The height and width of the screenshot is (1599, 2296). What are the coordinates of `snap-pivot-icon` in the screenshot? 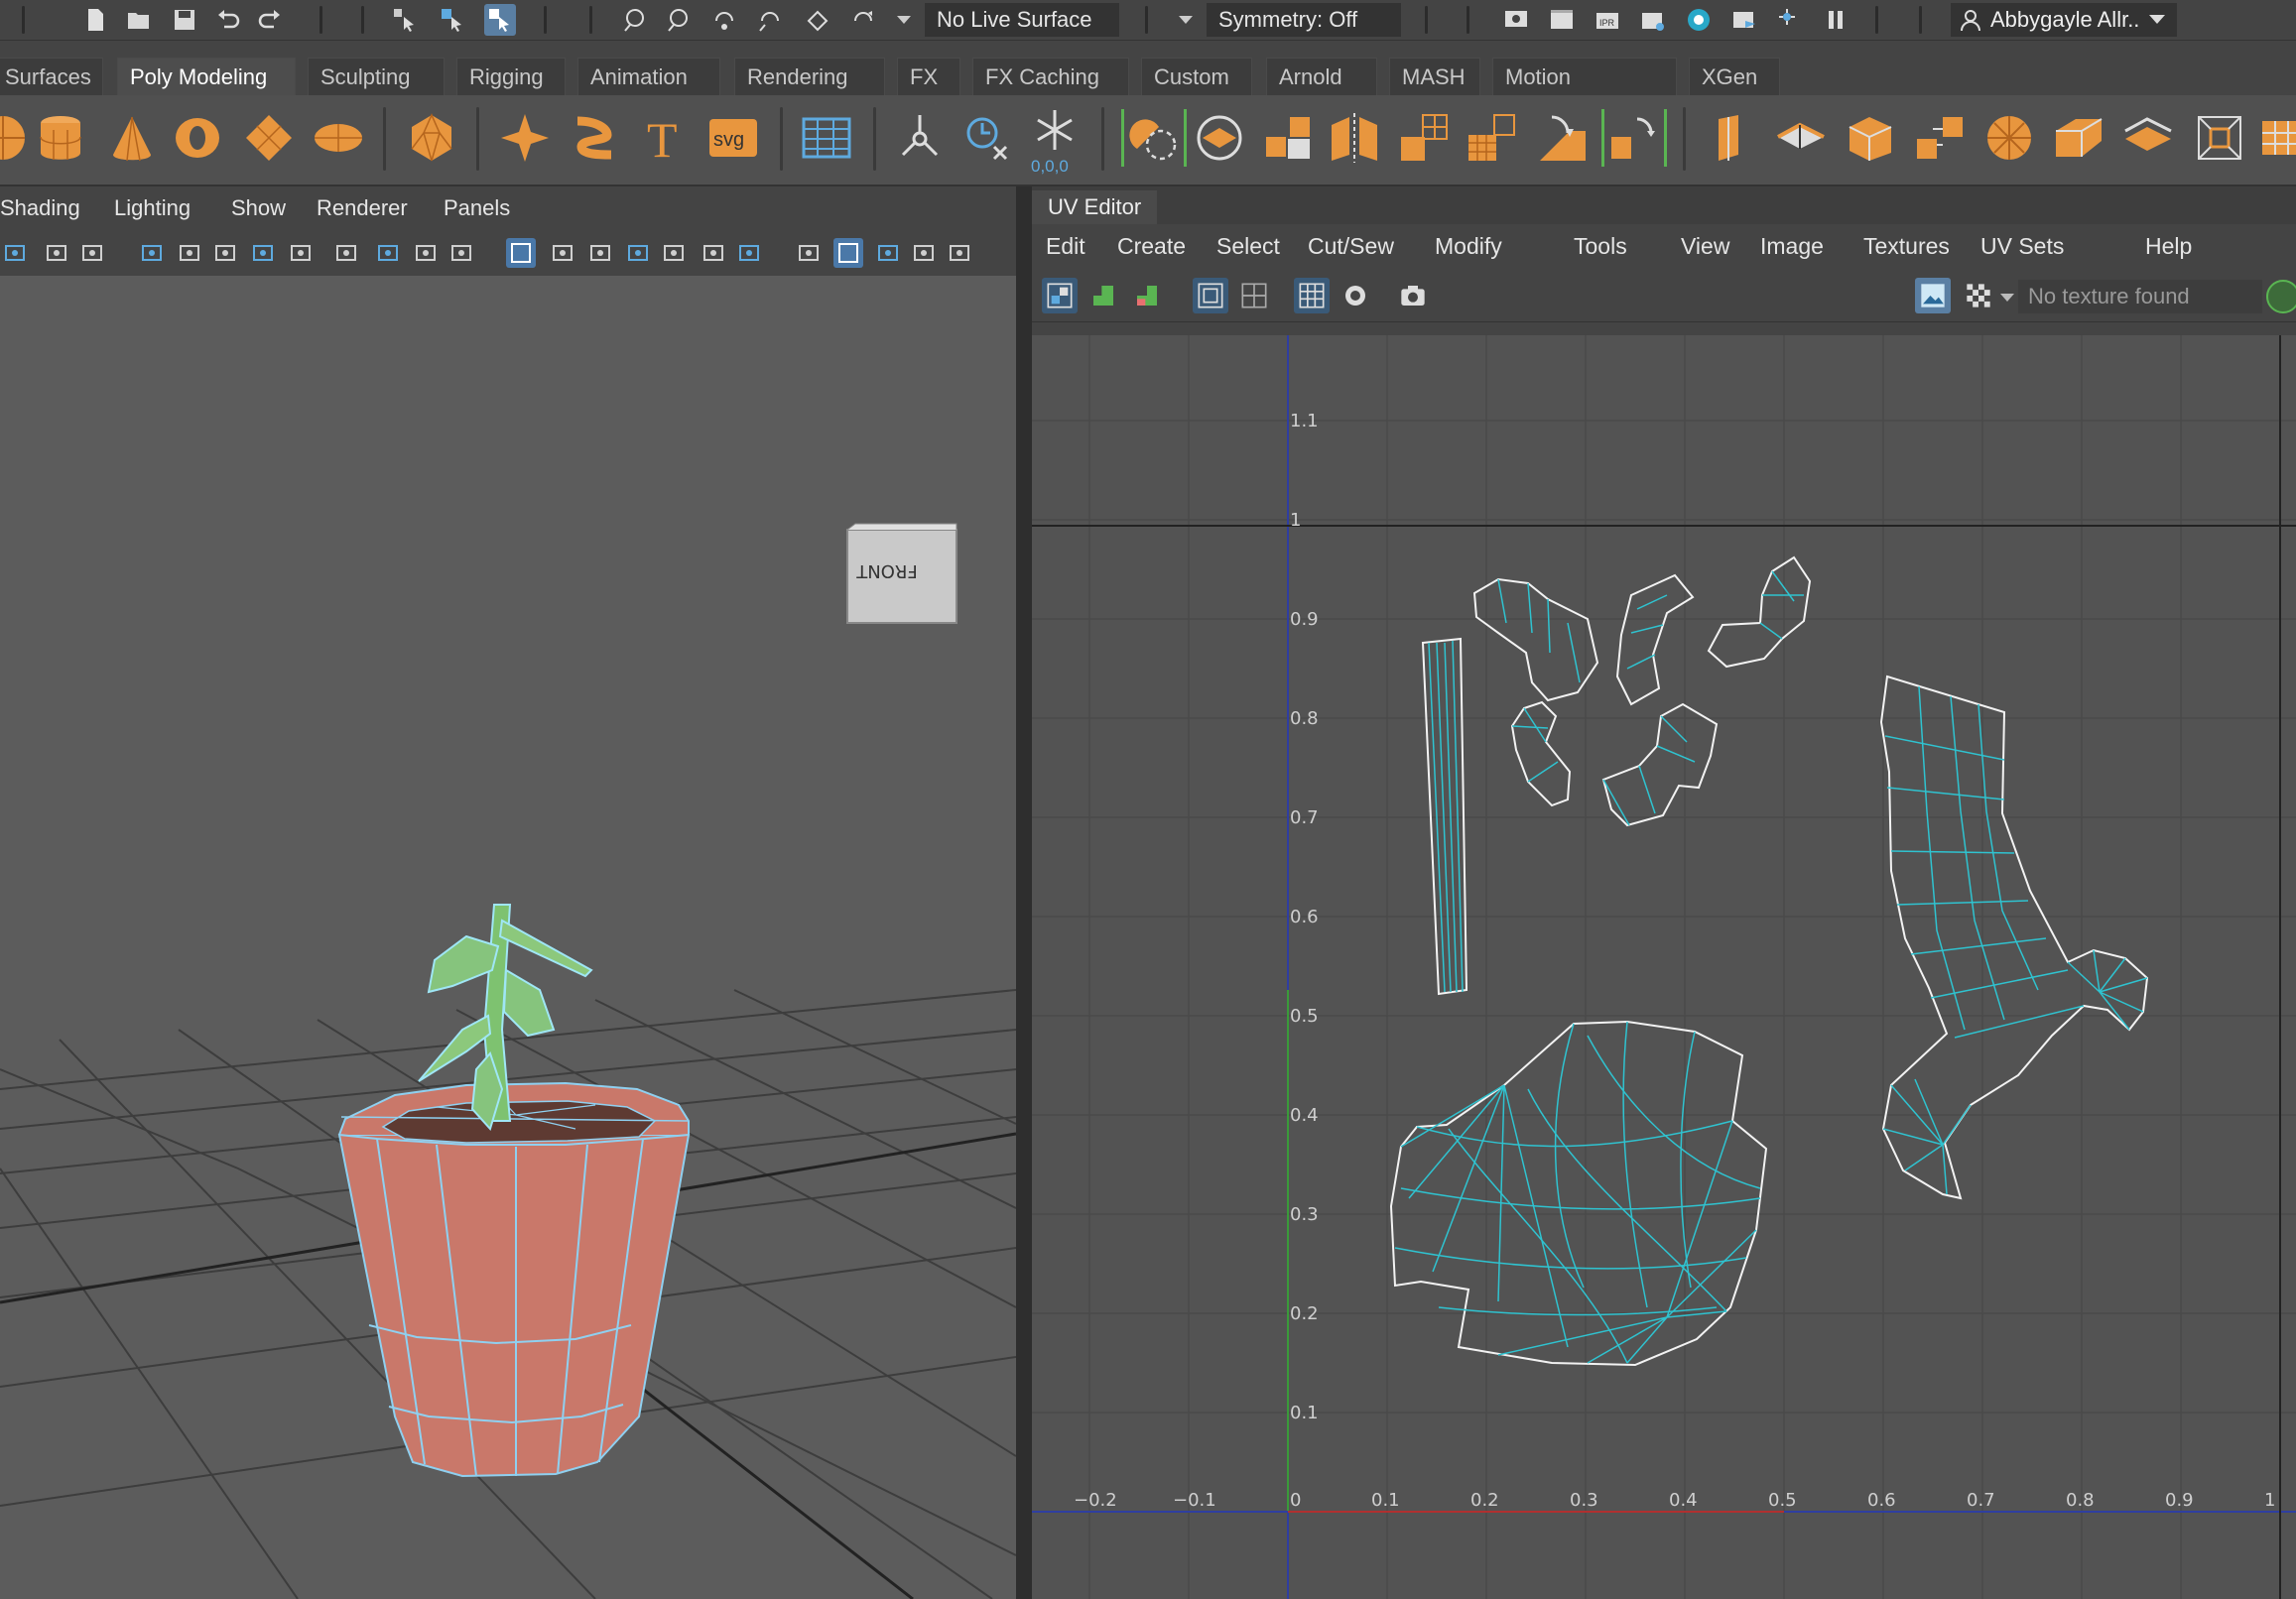 It's located at (863, 20).